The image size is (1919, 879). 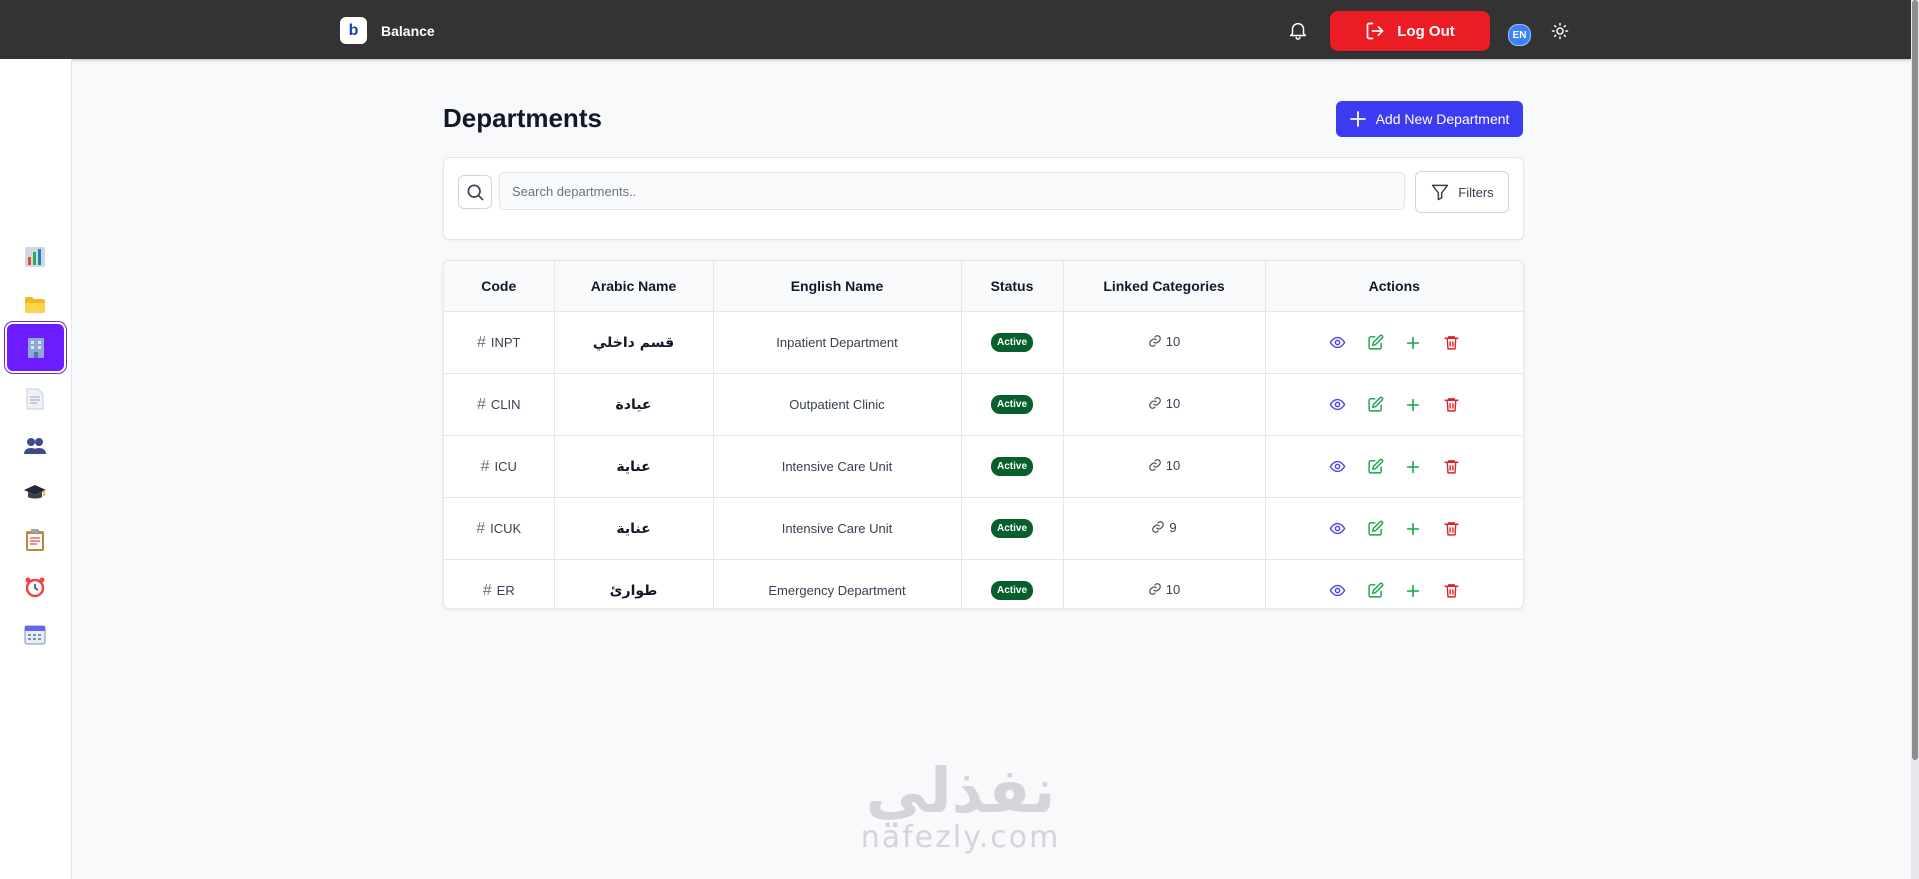 What do you see at coordinates (1519, 35) in the screenshot?
I see `language-switcher: EN` at bounding box center [1519, 35].